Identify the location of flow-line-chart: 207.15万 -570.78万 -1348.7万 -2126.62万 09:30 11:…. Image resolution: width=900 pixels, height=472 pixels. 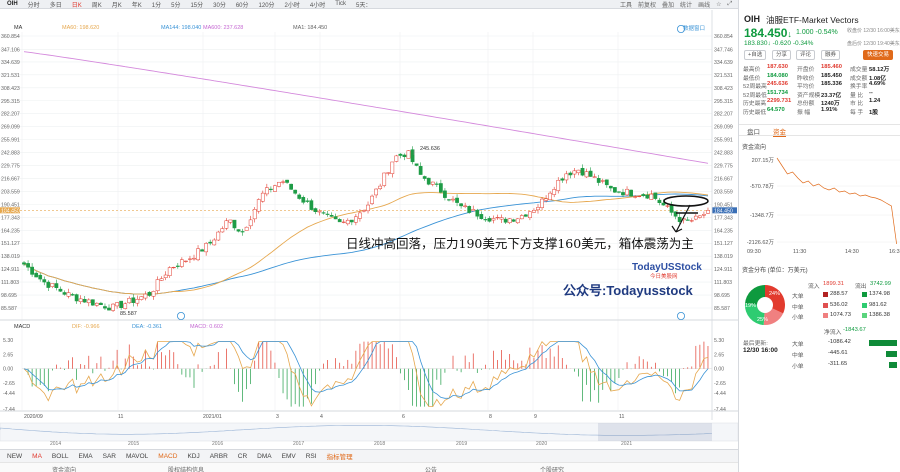
(823, 206).